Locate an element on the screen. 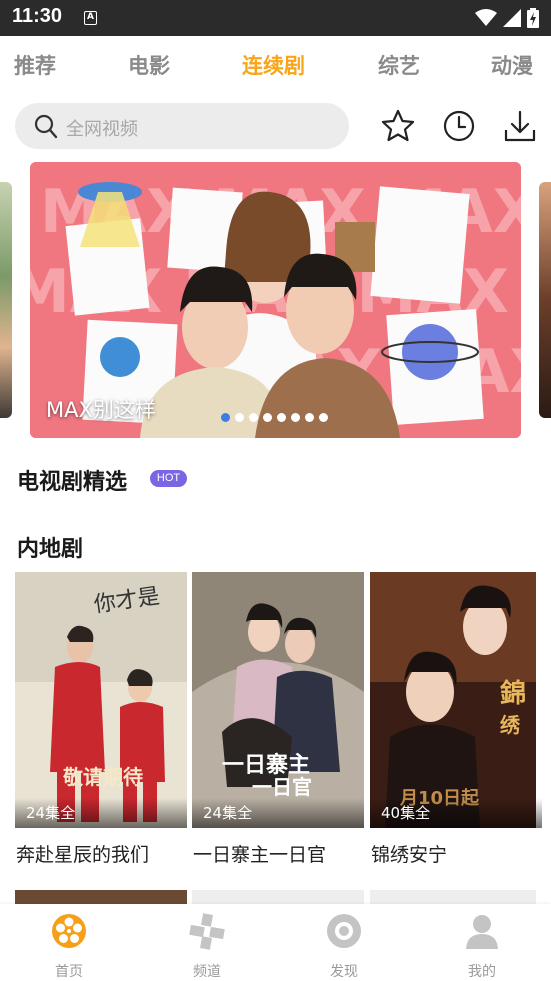 The image size is (551, 981). nav-discover: 发现 is located at coordinates (344, 942).